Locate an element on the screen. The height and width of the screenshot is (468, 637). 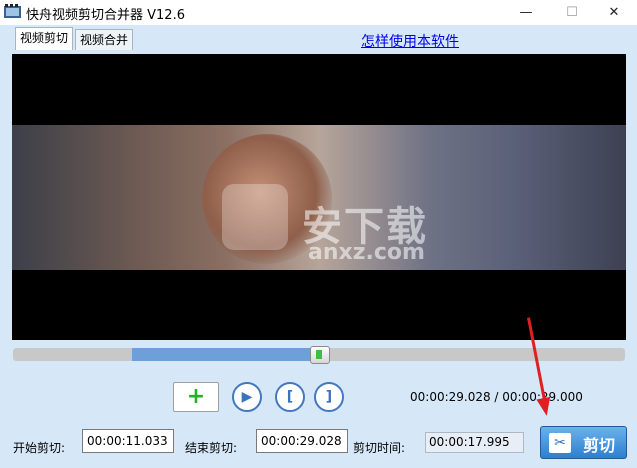
start-cut-label: 开始剪切: is located at coordinates (39, 448).